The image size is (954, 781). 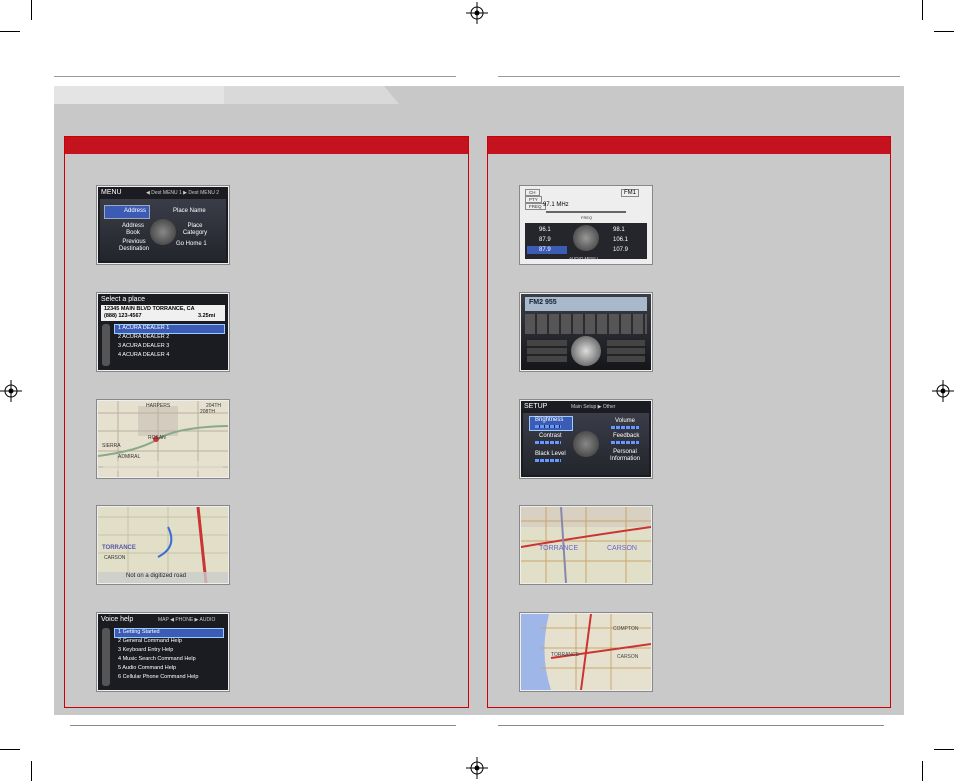 I want to click on list-item: 4 Music Search Command Help, so click(x=157, y=659).